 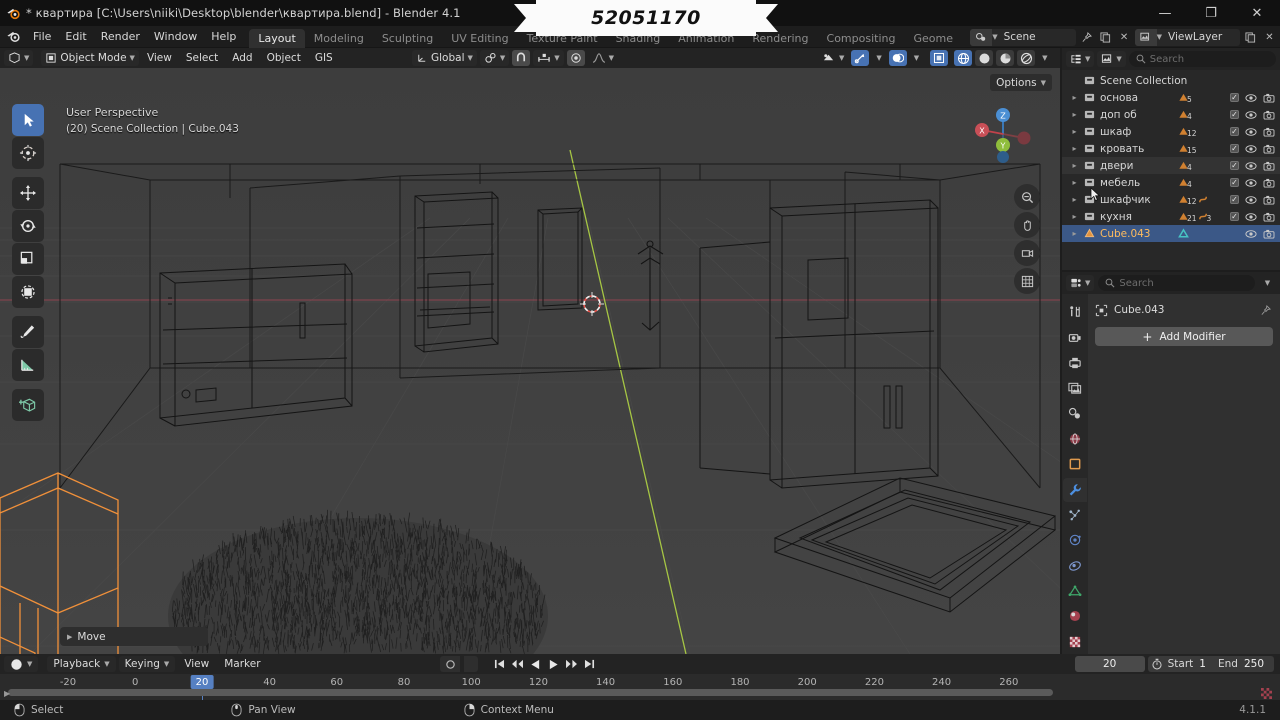 I want to click on outliner-search-input: Search, so click(x=1202, y=59).